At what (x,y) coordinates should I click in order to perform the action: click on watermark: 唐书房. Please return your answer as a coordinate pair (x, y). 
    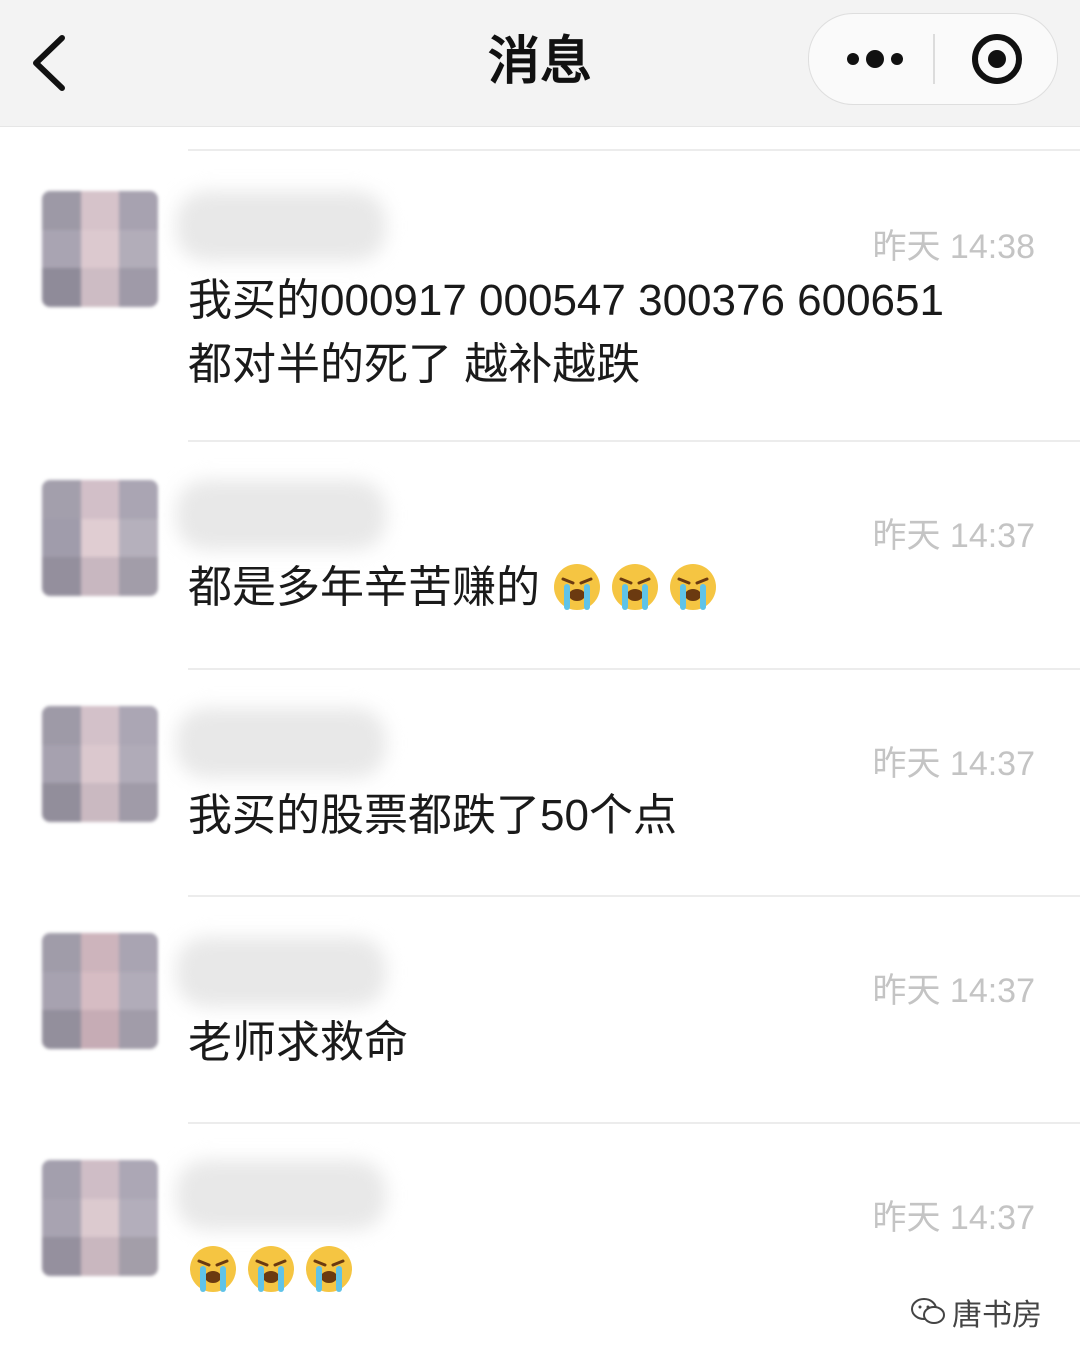
    Looking at the image, I should click on (976, 1312).